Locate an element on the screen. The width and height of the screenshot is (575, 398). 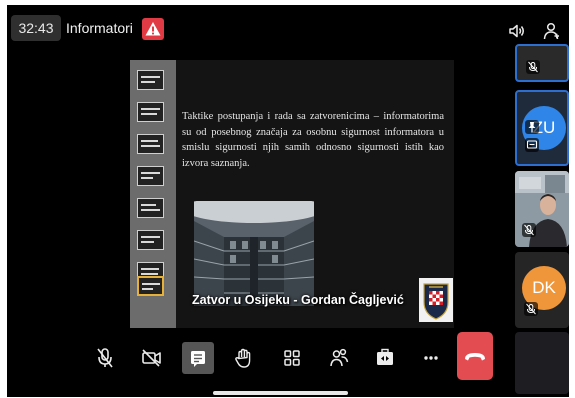
end-call-icon is located at coordinates (475, 356).